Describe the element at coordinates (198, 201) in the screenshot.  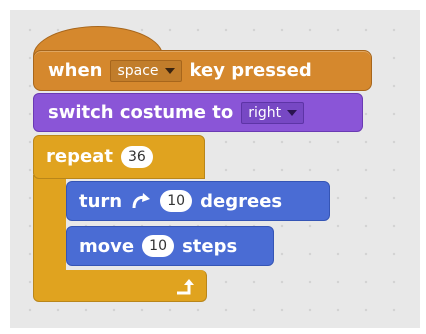
I see `turn-degrees-block: turn 10 degrees` at that location.